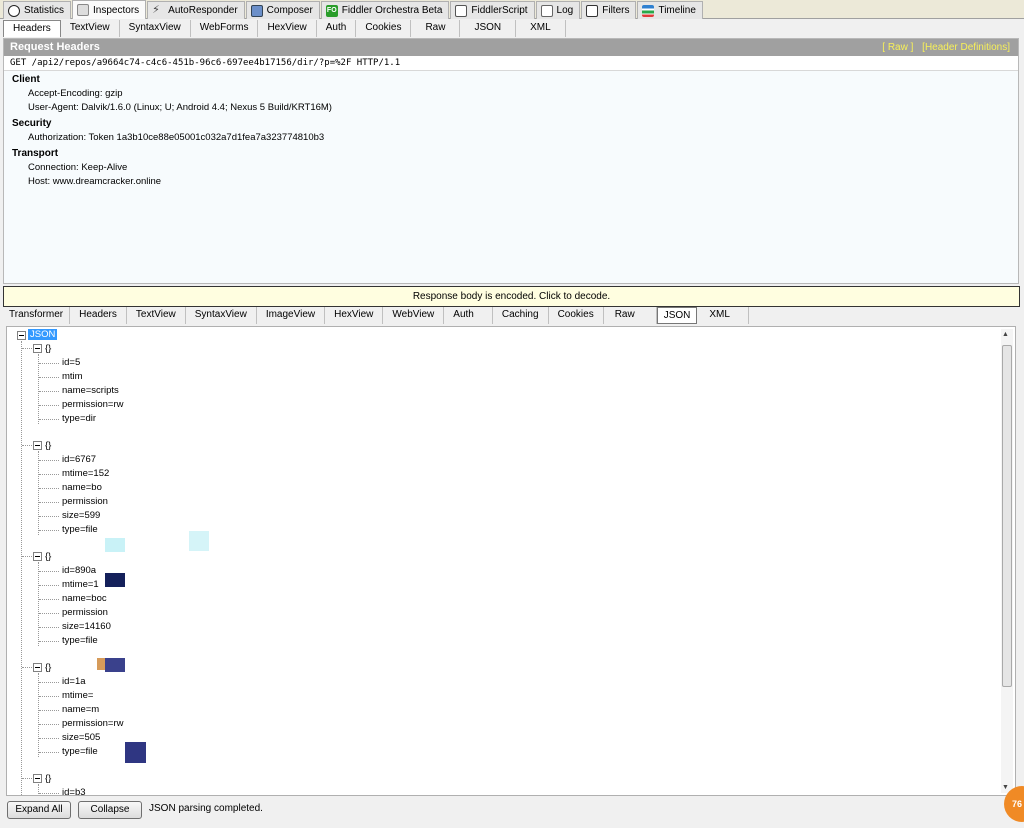 The image size is (1024, 828). I want to click on req-tab-headers: Headers, so click(32, 28).